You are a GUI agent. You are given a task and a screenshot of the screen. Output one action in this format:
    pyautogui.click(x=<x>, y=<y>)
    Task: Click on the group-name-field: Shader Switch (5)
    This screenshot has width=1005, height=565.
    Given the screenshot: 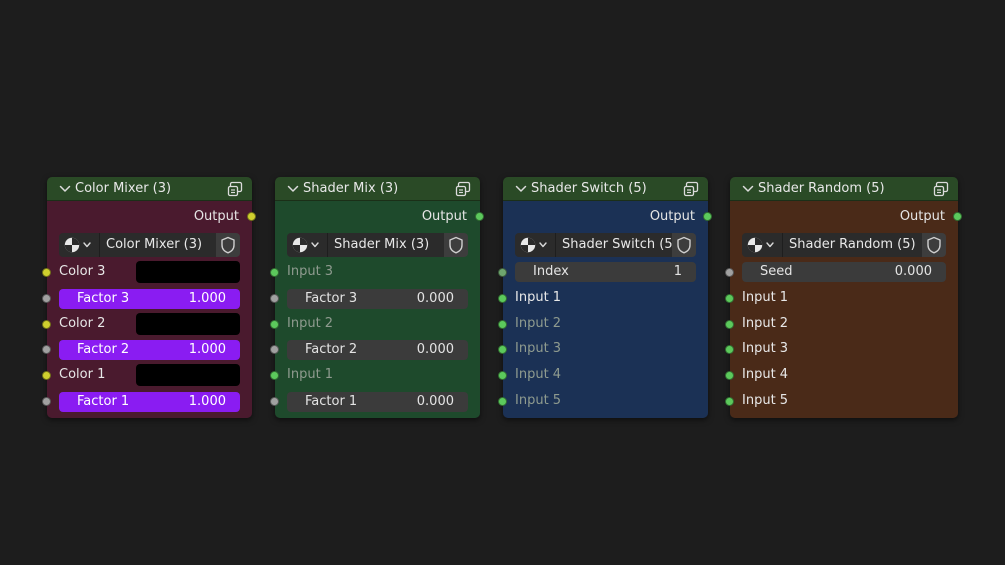 What is the action you would take?
    pyautogui.click(x=614, y=245)
    